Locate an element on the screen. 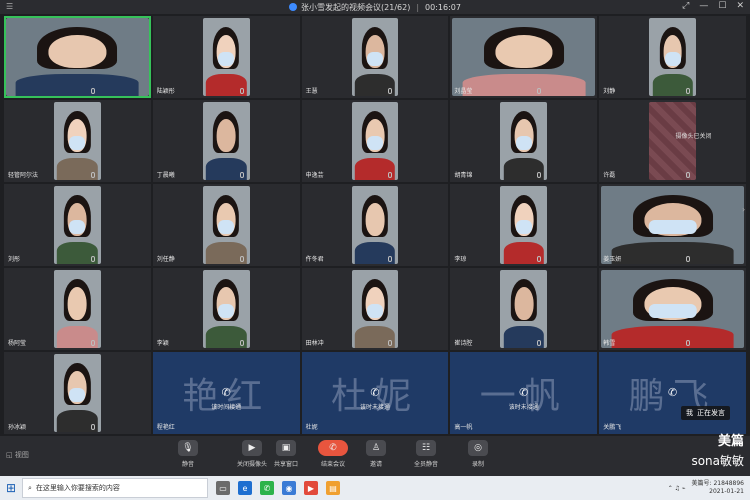 This screenshot has height=500, width=750. meeting-app-icon: ◉ is located at coordinates (289, 488).